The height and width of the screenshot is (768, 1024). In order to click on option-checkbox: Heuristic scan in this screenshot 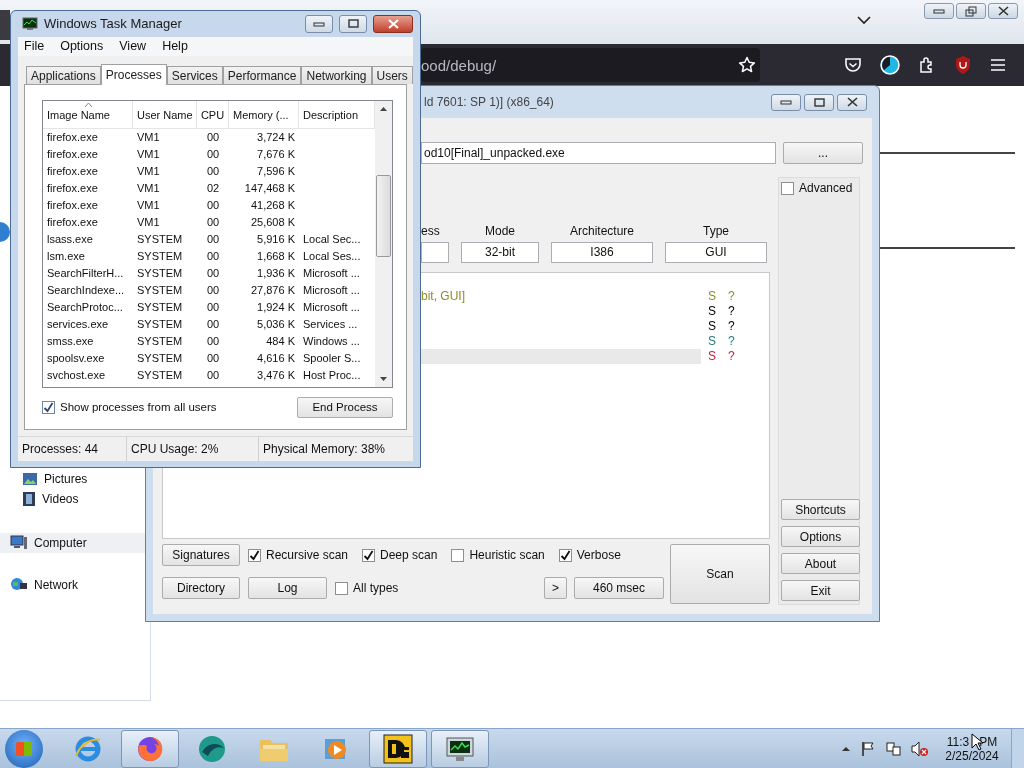, I will do `click(498, 555)`.